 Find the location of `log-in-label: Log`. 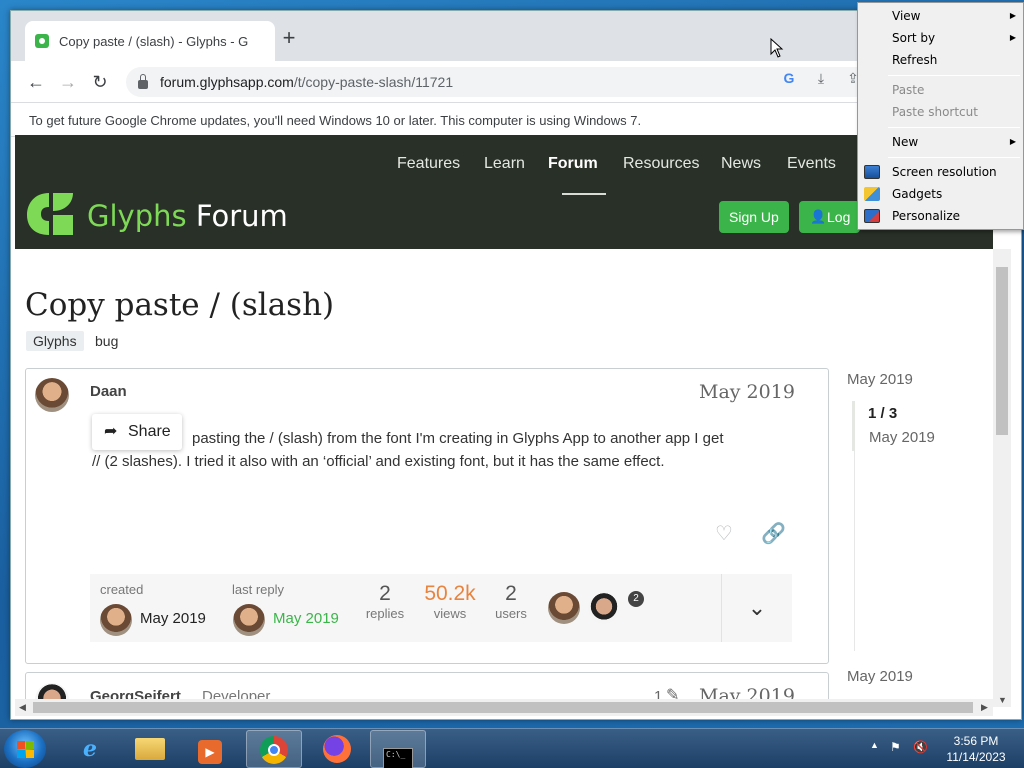

log-in-label: Log is located at coordinates (839, 217).